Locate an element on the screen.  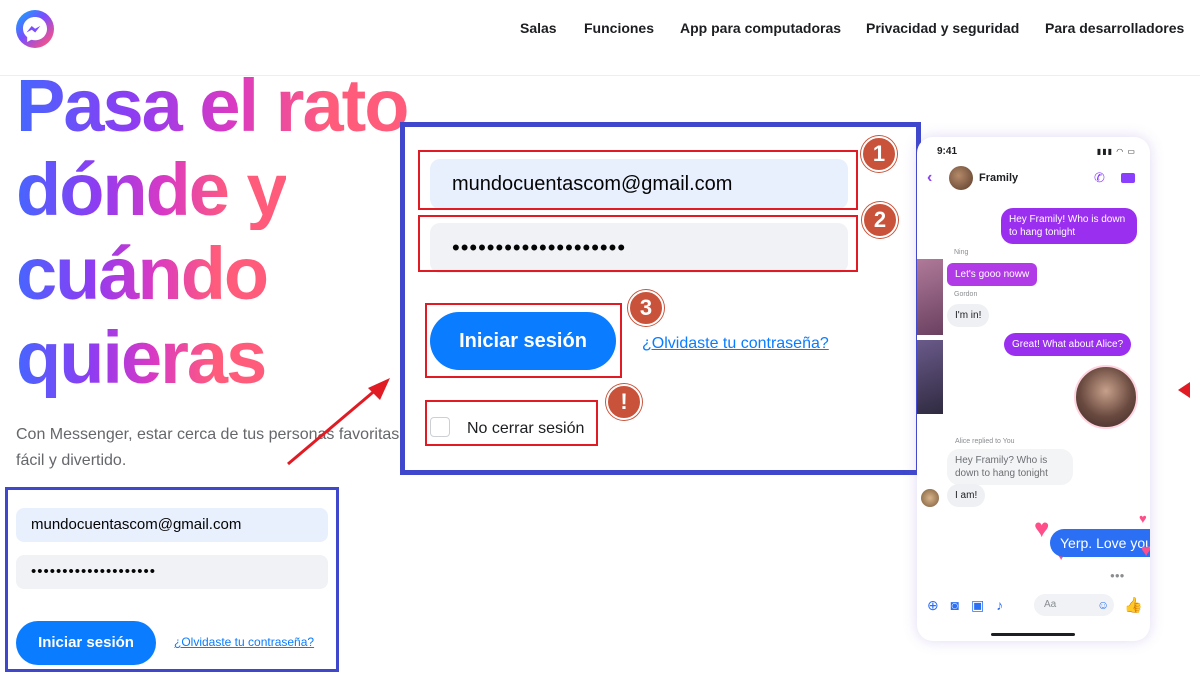
composer-toolbar: ⊕ ◙ ▣ ♪ is located at coordinates (965, 605).